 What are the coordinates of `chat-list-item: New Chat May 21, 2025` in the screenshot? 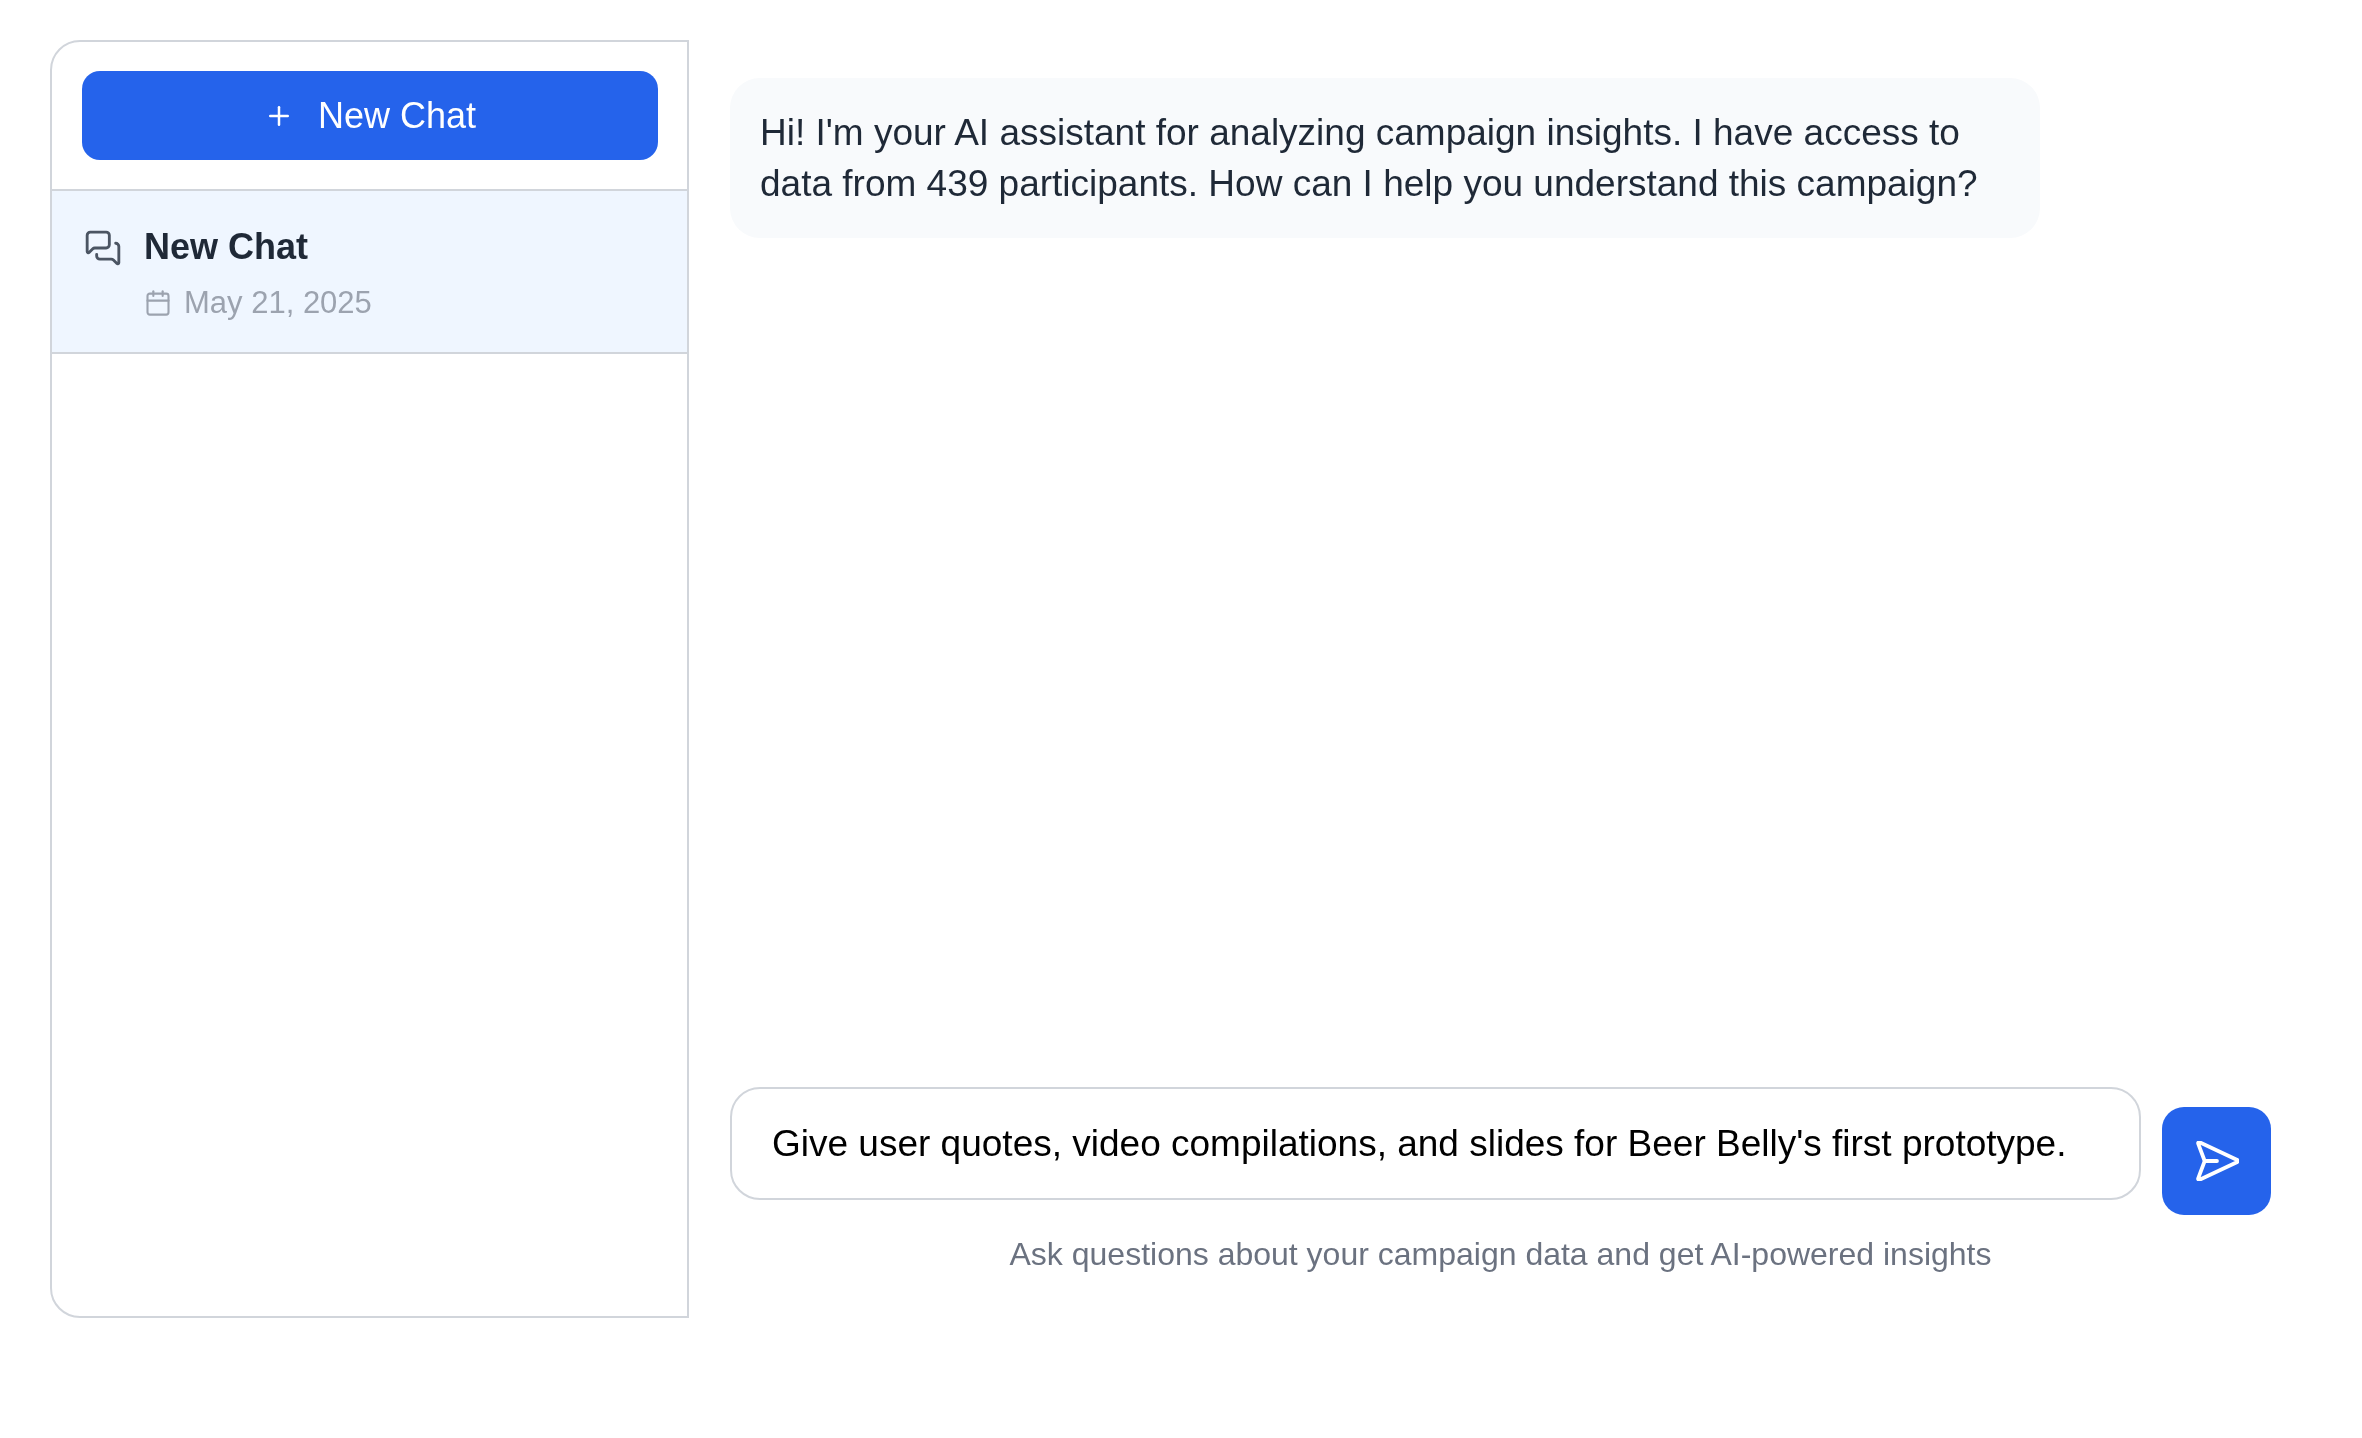 It's located at (369, 272).